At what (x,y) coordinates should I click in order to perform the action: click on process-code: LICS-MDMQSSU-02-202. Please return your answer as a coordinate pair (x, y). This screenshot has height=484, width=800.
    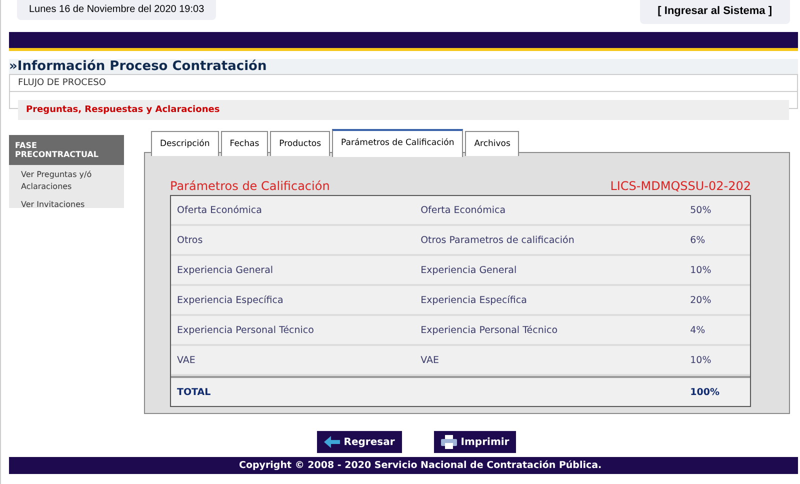
    Looking at the image, I should click on (680, 186).